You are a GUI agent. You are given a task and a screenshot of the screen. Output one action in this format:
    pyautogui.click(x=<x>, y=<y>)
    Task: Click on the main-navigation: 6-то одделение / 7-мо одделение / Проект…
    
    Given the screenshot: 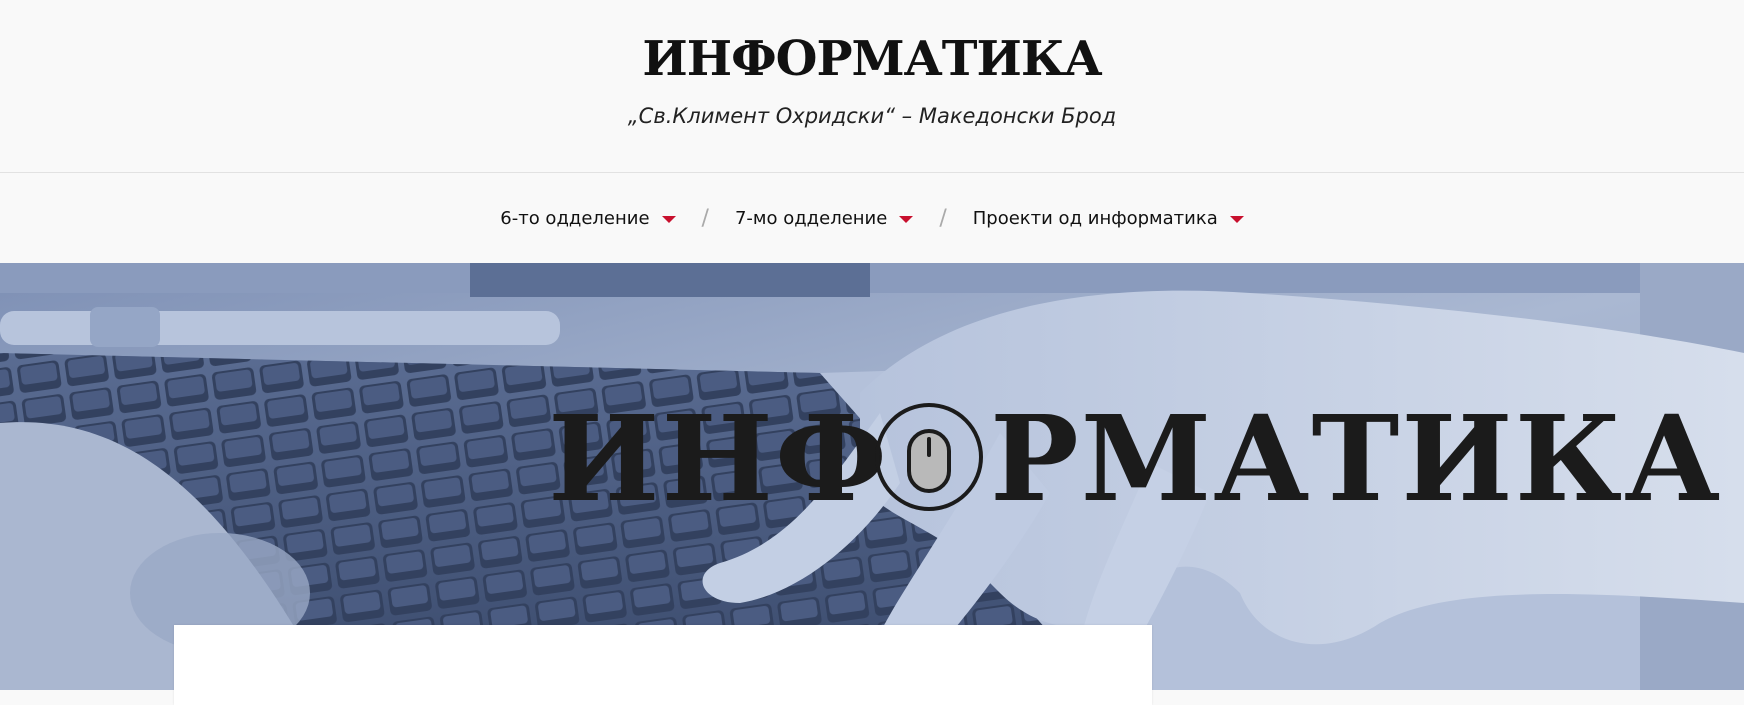 What is the action you would take?
    pyautogui.click(x=872, y=218)
    